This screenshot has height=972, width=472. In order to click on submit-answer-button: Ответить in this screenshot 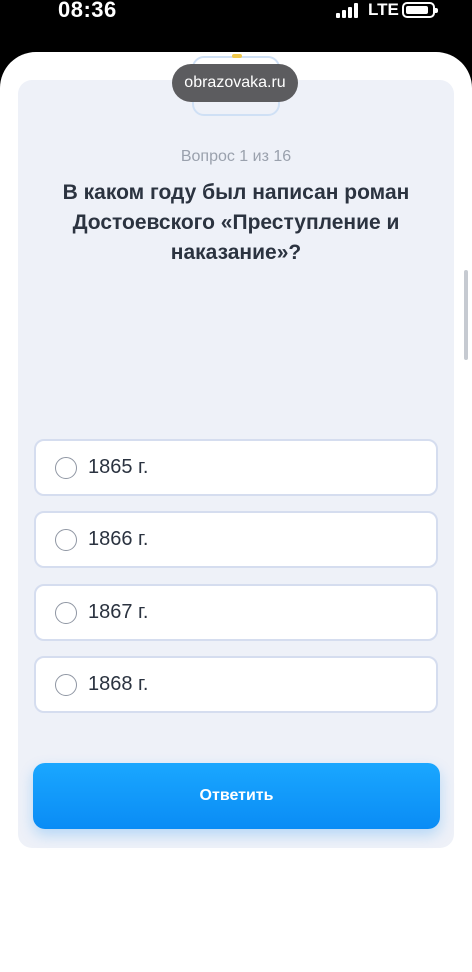, I will do `click(236, 796)`.